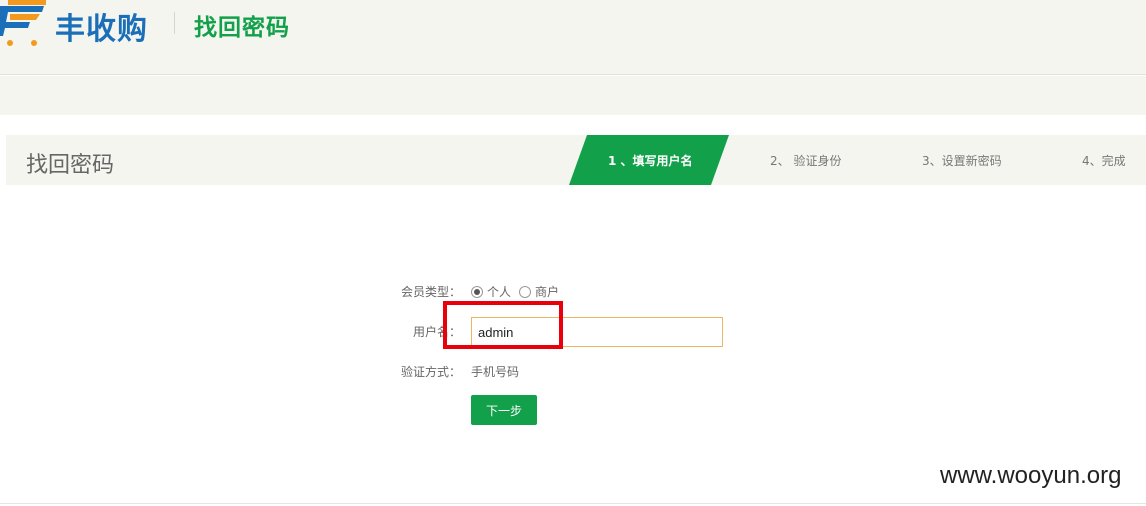  Describe the element at coordinates (242, 28) in the screenshot. I see `page-title: 找回密码` at that location.